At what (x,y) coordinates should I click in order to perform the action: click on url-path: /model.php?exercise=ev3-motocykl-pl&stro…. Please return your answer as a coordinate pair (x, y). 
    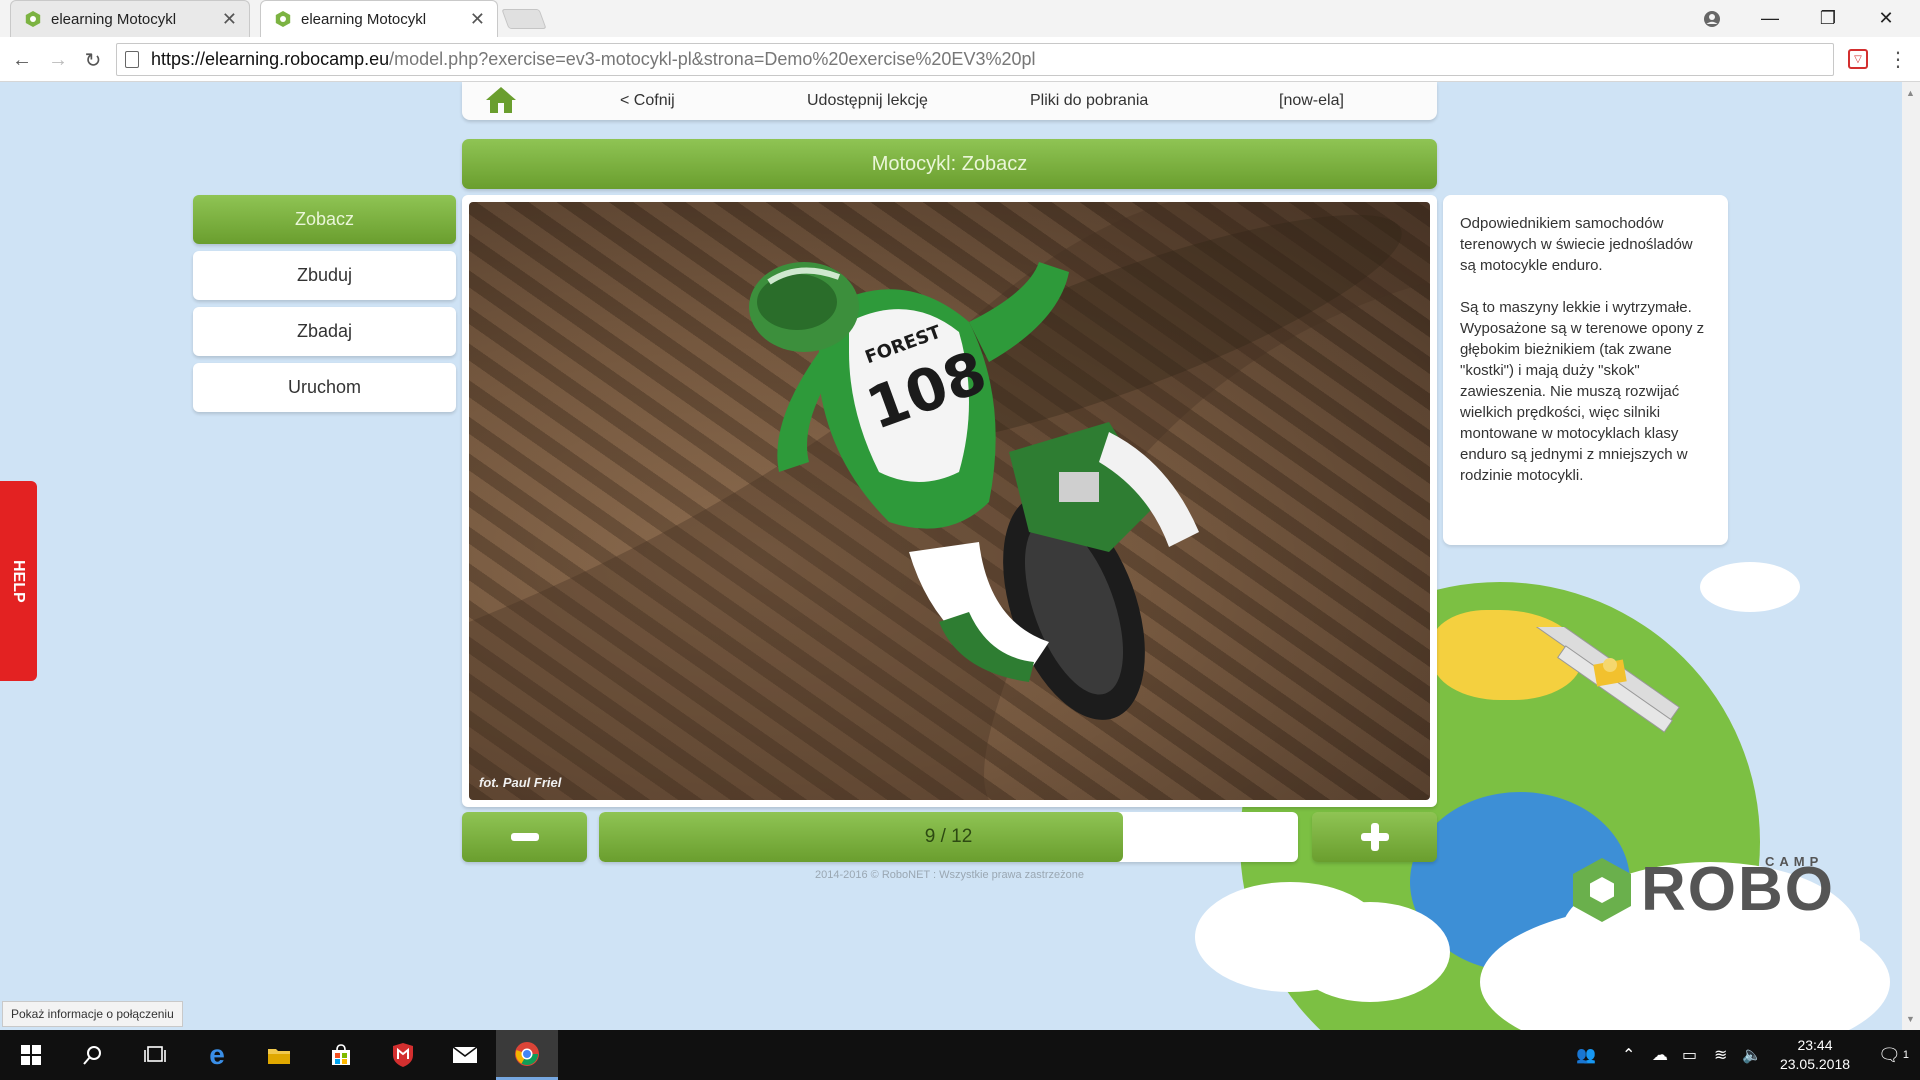
    Looking at the image, I should click on (712, 59).